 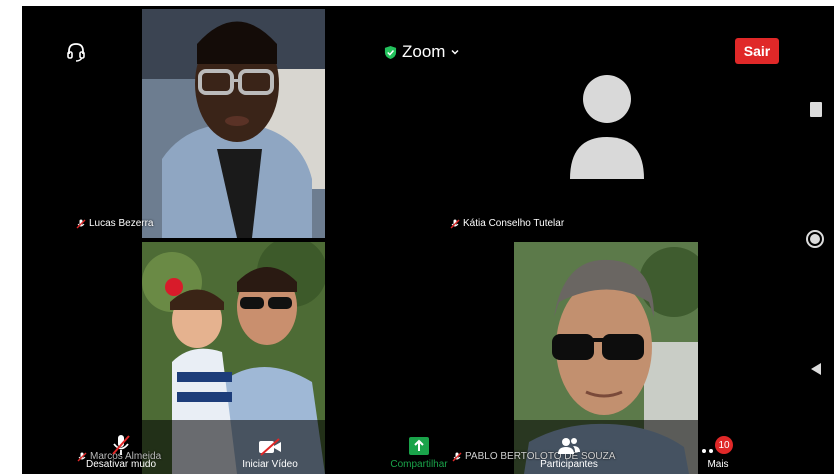 I want to click on participant-name: Lucas Bezerra, so click(x=121, y=223).